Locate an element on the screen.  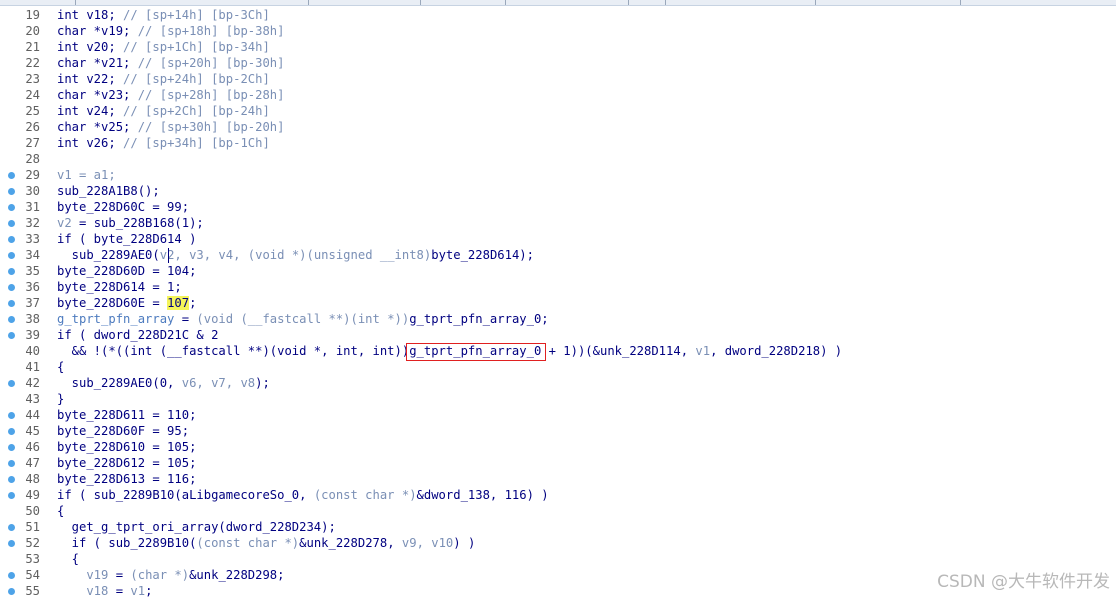
code-token: byte_228D613 = 116; is located at coordinates (126, 479).